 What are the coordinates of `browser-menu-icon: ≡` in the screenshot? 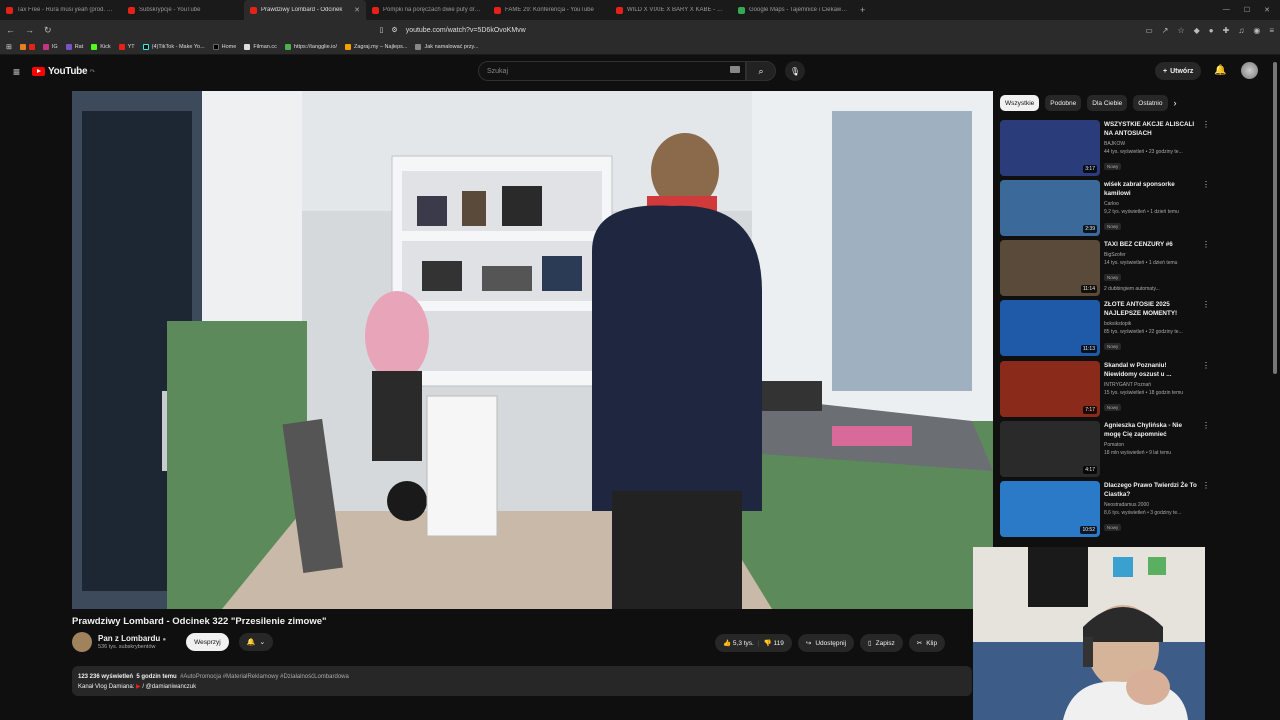 It's located at (1271, 30).